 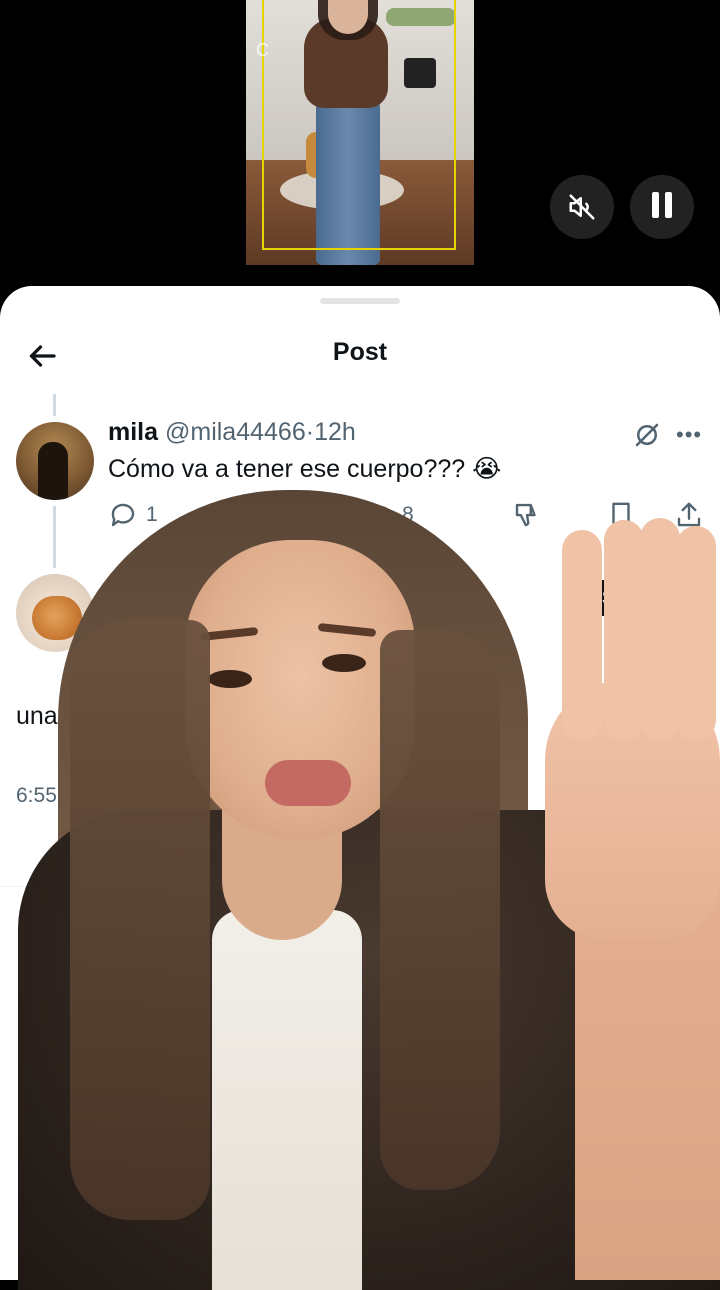 I want to click on avatar-silhouette, so click(x=53, y=471).